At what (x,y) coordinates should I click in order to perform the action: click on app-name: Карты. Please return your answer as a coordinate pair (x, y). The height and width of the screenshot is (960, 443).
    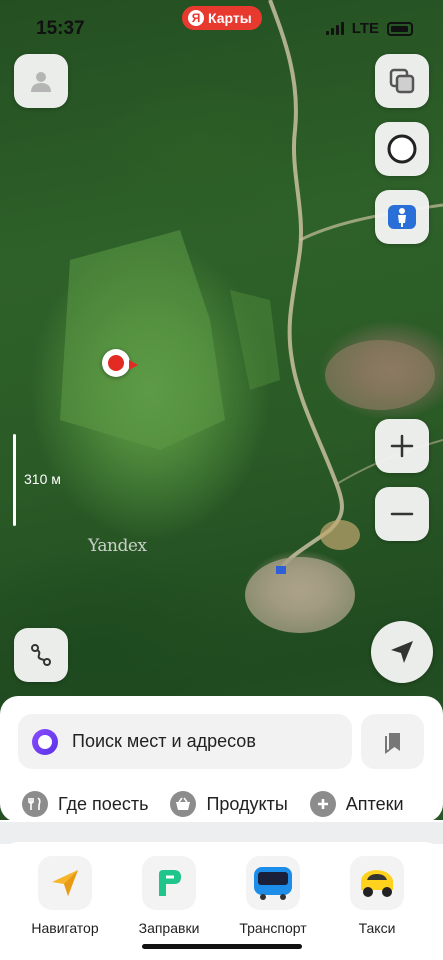
    Looking at the image, I should click on (230, 18).